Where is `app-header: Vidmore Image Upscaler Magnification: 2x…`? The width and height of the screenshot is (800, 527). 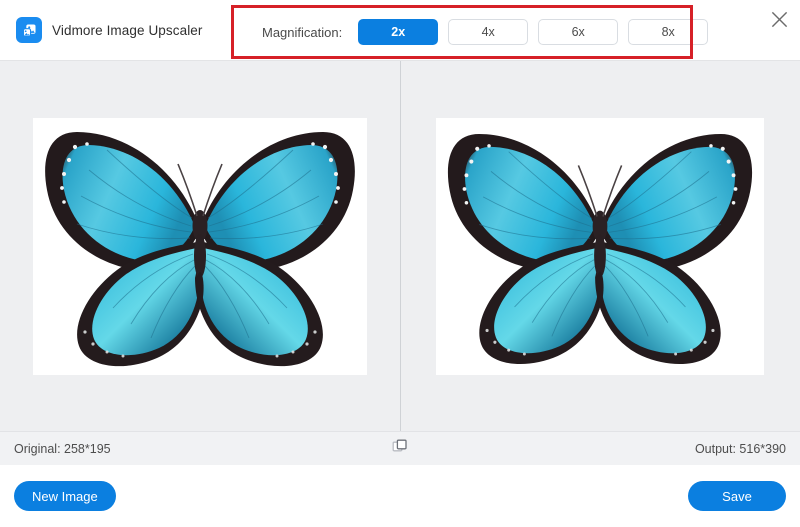 app-header: Vidmore Image Upscaler Magnification: 2x… is located at coordinates (400, 30).